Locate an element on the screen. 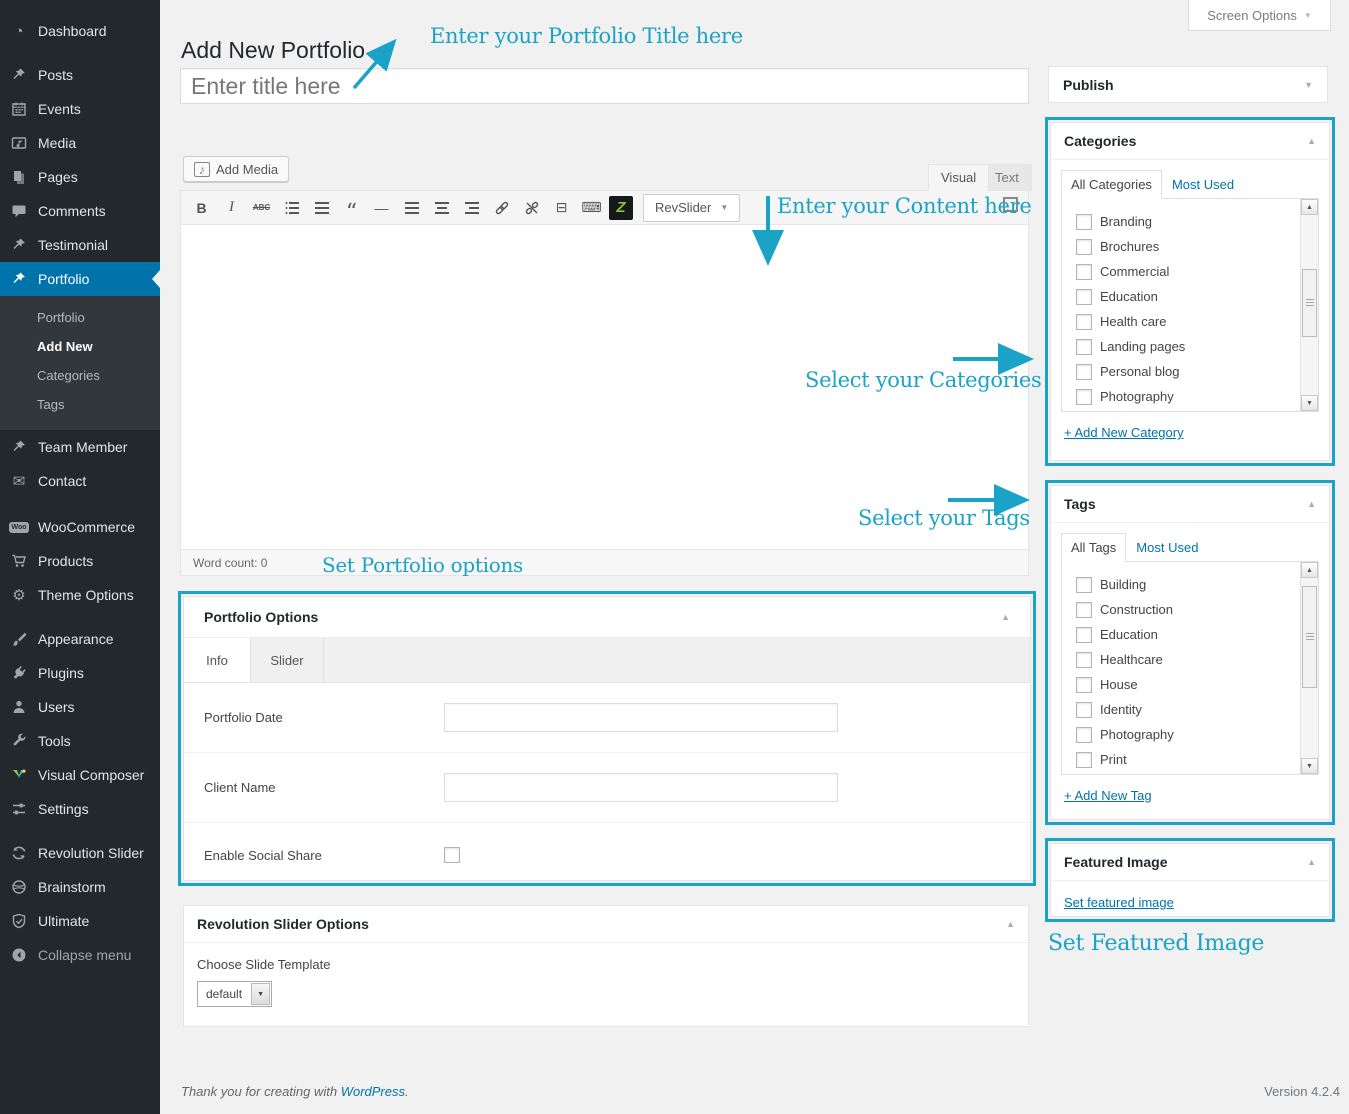  sidebar-subitem-add-new: Add New is located at coordinates (80, 346).